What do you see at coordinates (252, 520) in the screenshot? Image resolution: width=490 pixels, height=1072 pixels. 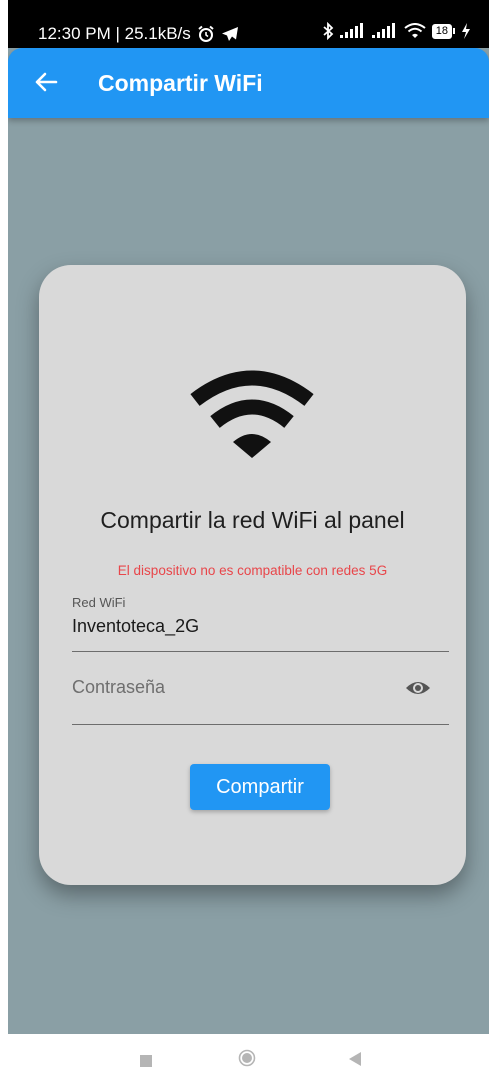 I see `card-title: Compartir la red WiFi al panel` at bounding box center [252, 520].